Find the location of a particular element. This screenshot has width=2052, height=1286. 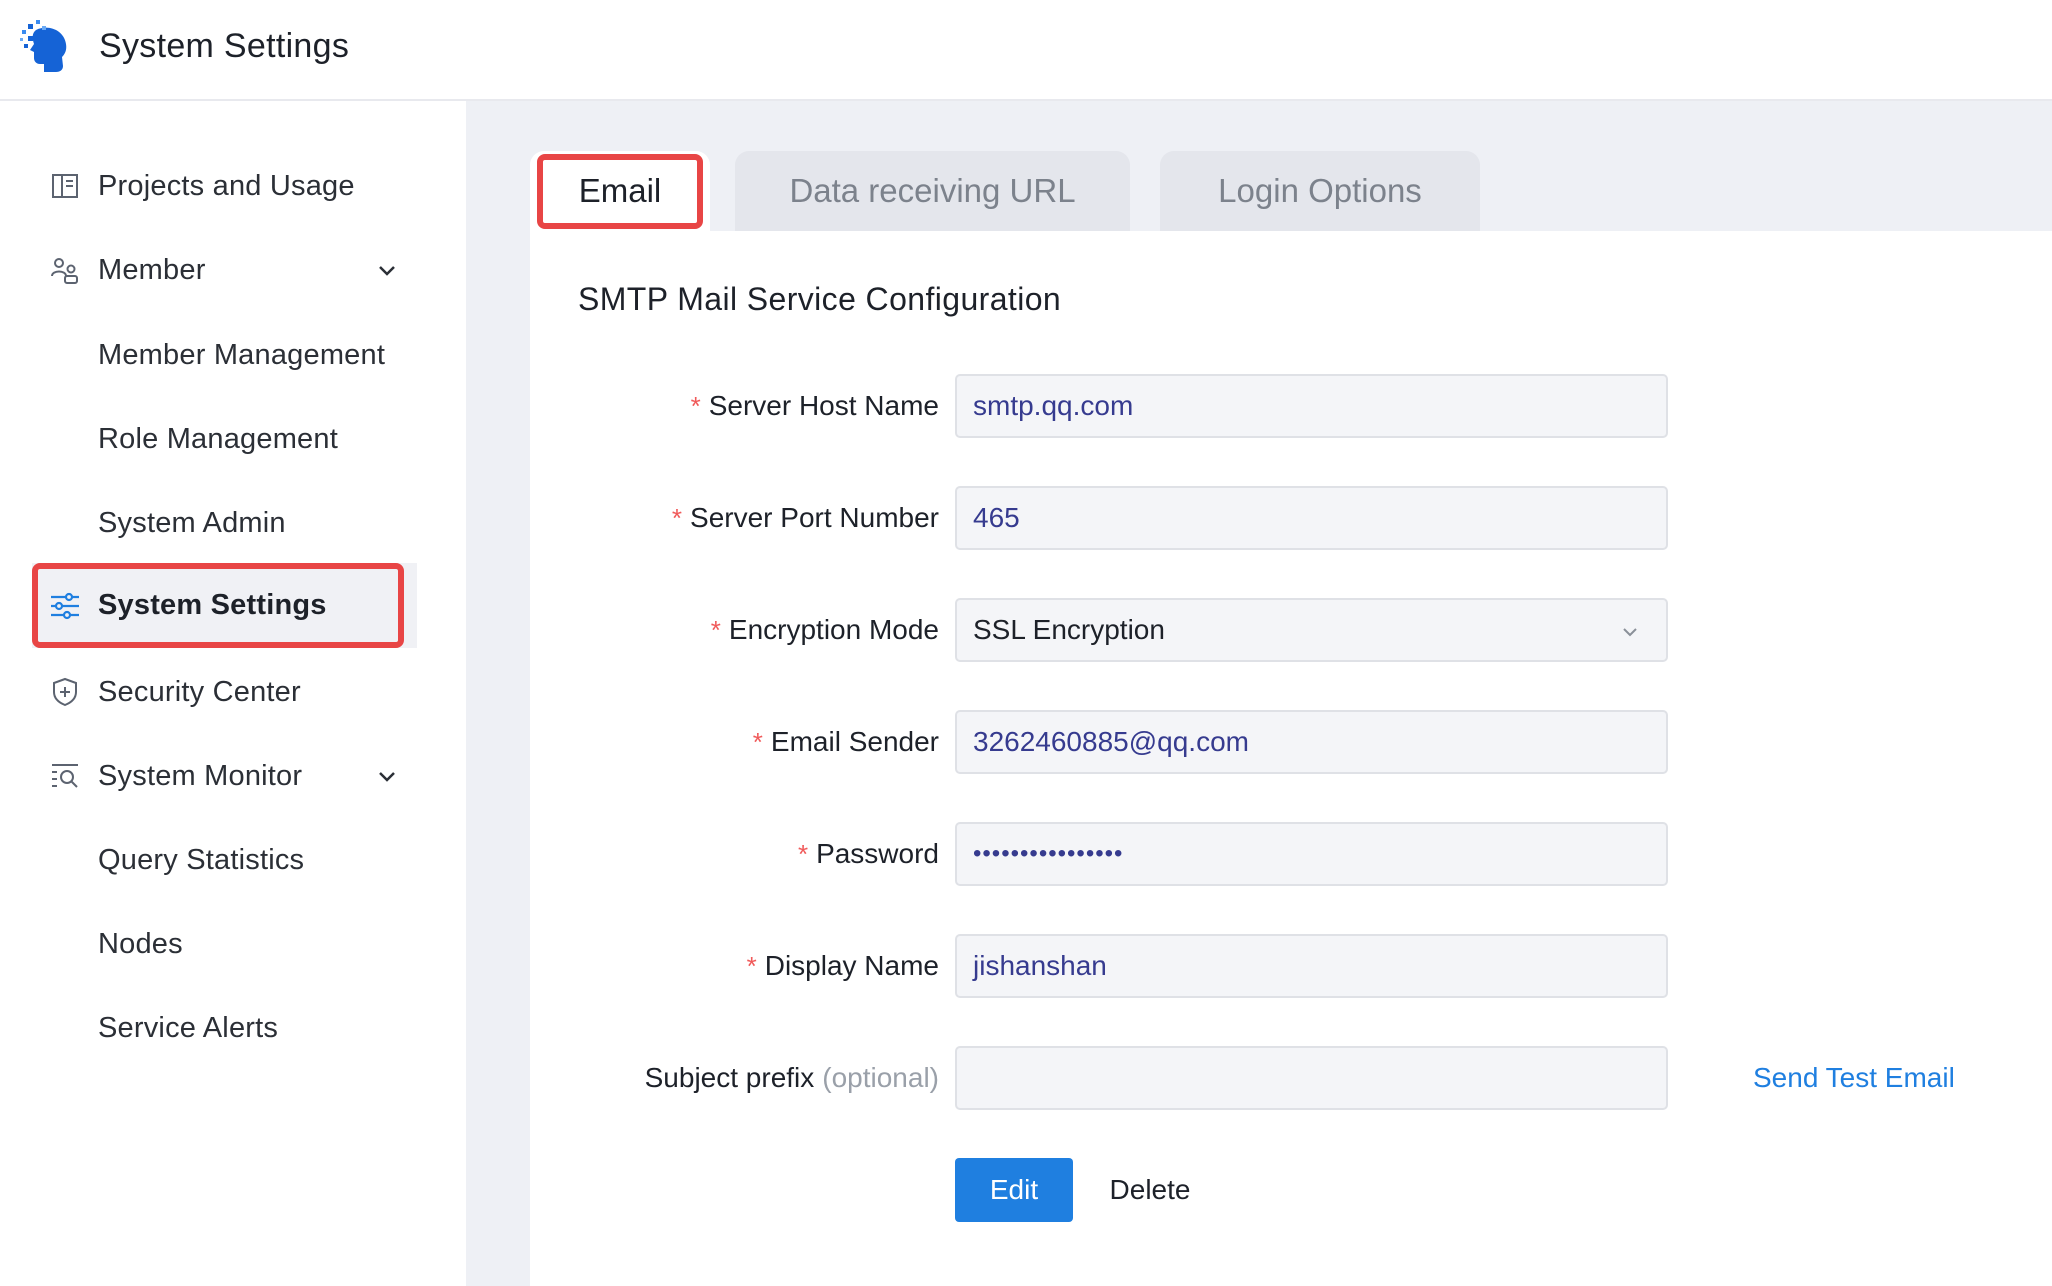

sidebar-item-member-management: Member Management is located at coordinates (233, 355).